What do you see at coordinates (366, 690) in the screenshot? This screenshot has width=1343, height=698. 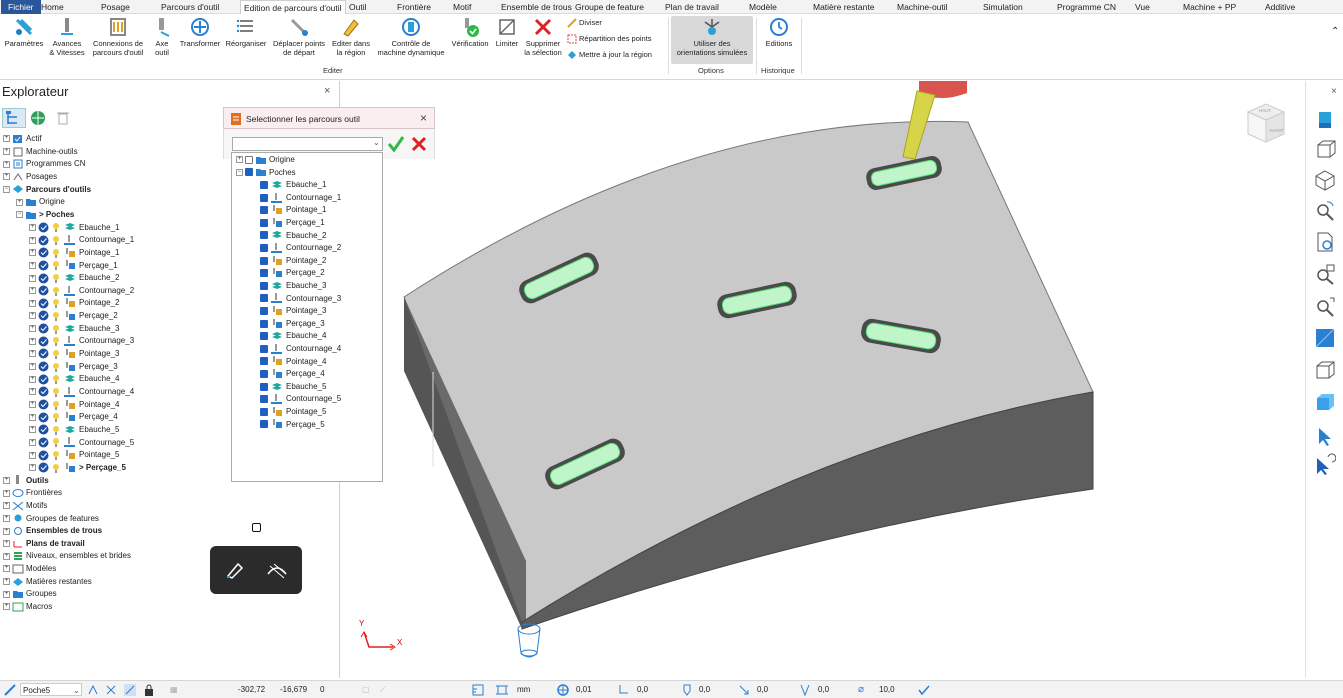 I see `workplane-icon: ▢` at bounding box center [366, 690].